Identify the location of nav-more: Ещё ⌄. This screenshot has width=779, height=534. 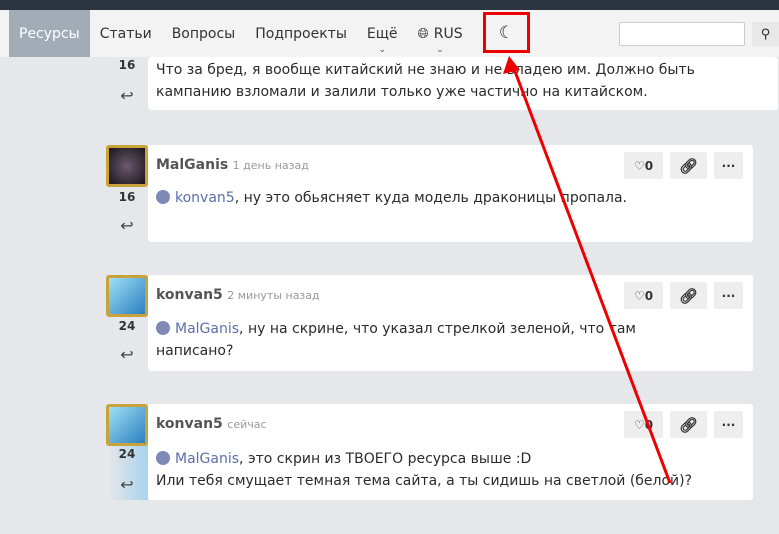
(382, 33).